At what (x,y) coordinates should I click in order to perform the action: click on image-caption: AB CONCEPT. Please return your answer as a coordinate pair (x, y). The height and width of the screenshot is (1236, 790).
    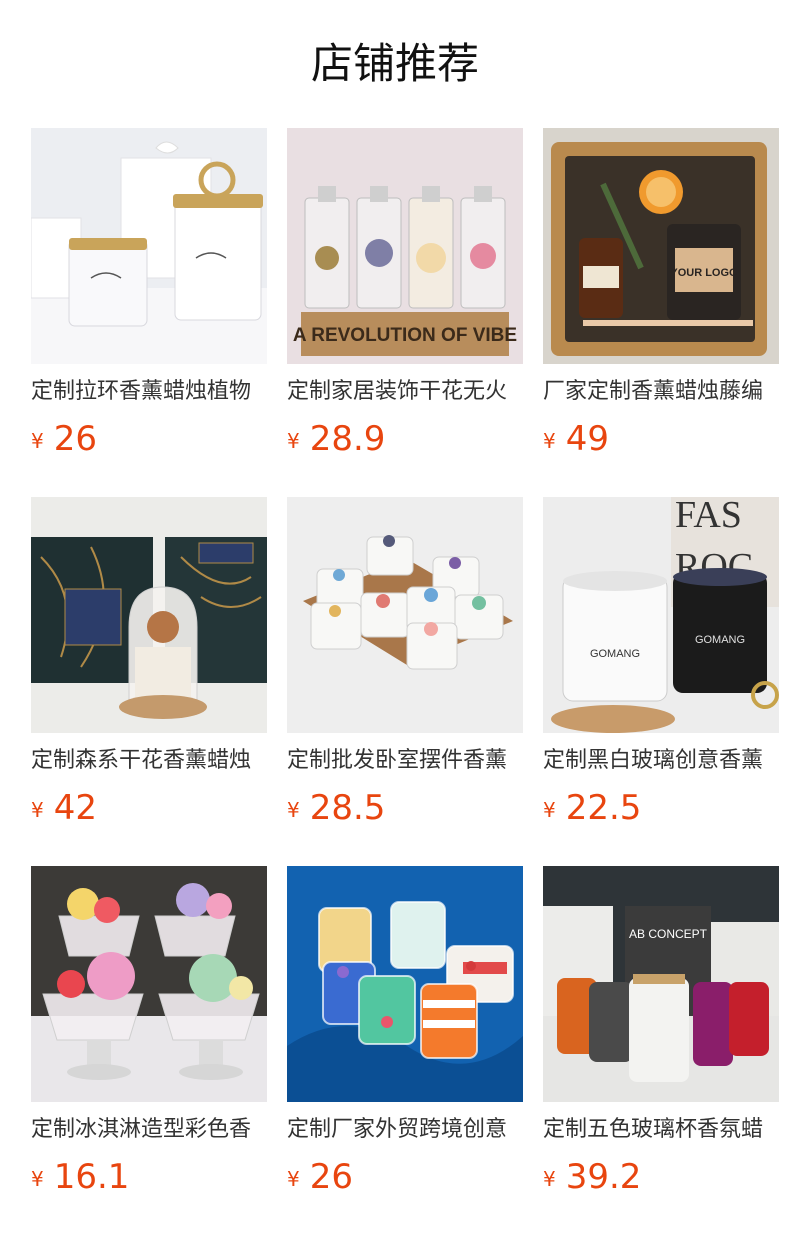
    Looking at the image, I should click on (668, 934).